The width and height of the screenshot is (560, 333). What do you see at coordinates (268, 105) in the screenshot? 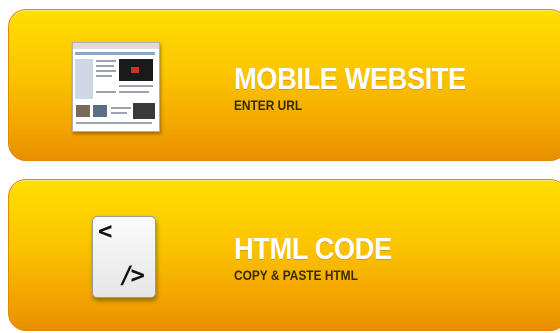
I see `option-subtitle: ENTER URL` at bounding box center [268, 105].